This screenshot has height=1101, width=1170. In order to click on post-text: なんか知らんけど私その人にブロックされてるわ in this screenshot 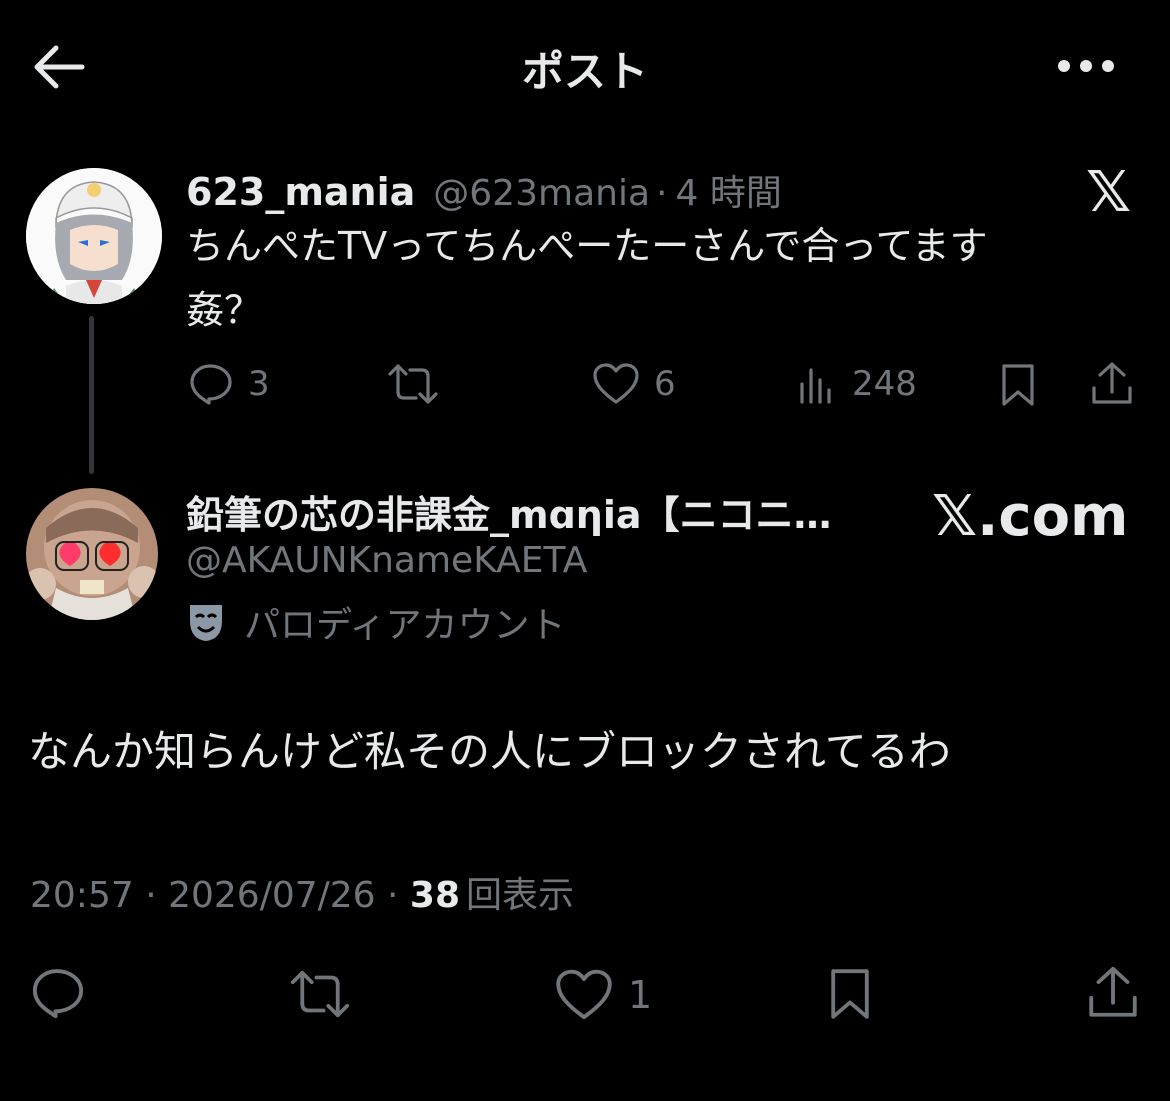, I will do `click(489, 751)`.